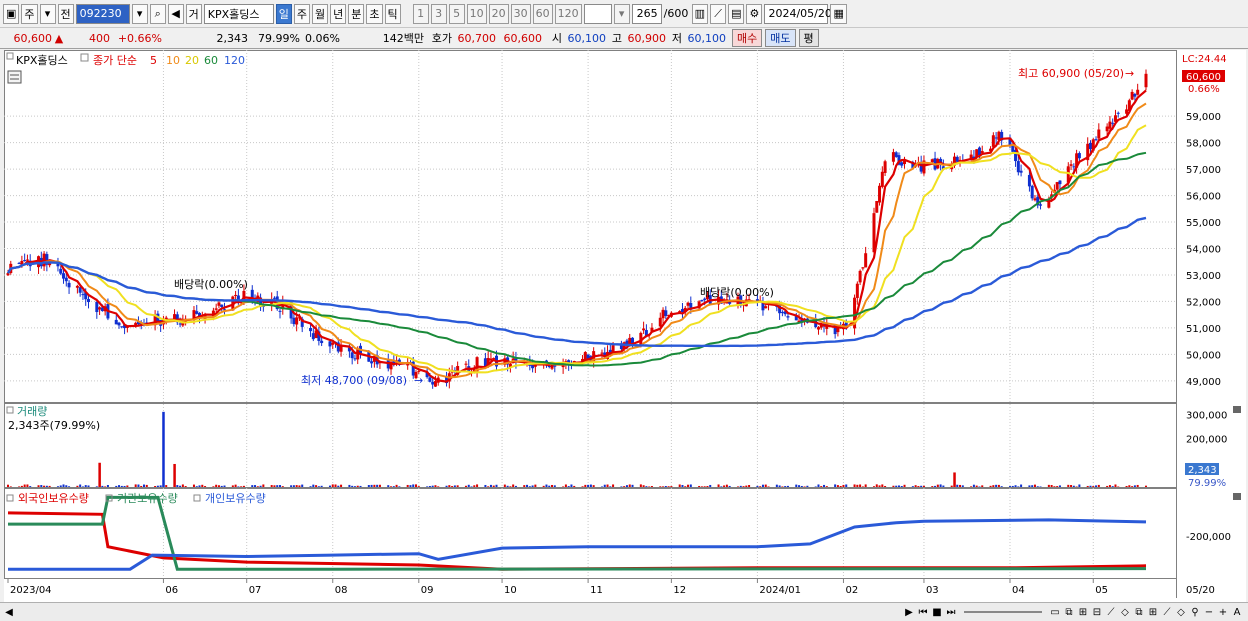 Image resolution: width=1248 pixels, height=621 pixels. What do you see at coordinates (798, 13) in the screenshot?
I see `date-input: 2024/05/20` at bounding box center [798, 13].